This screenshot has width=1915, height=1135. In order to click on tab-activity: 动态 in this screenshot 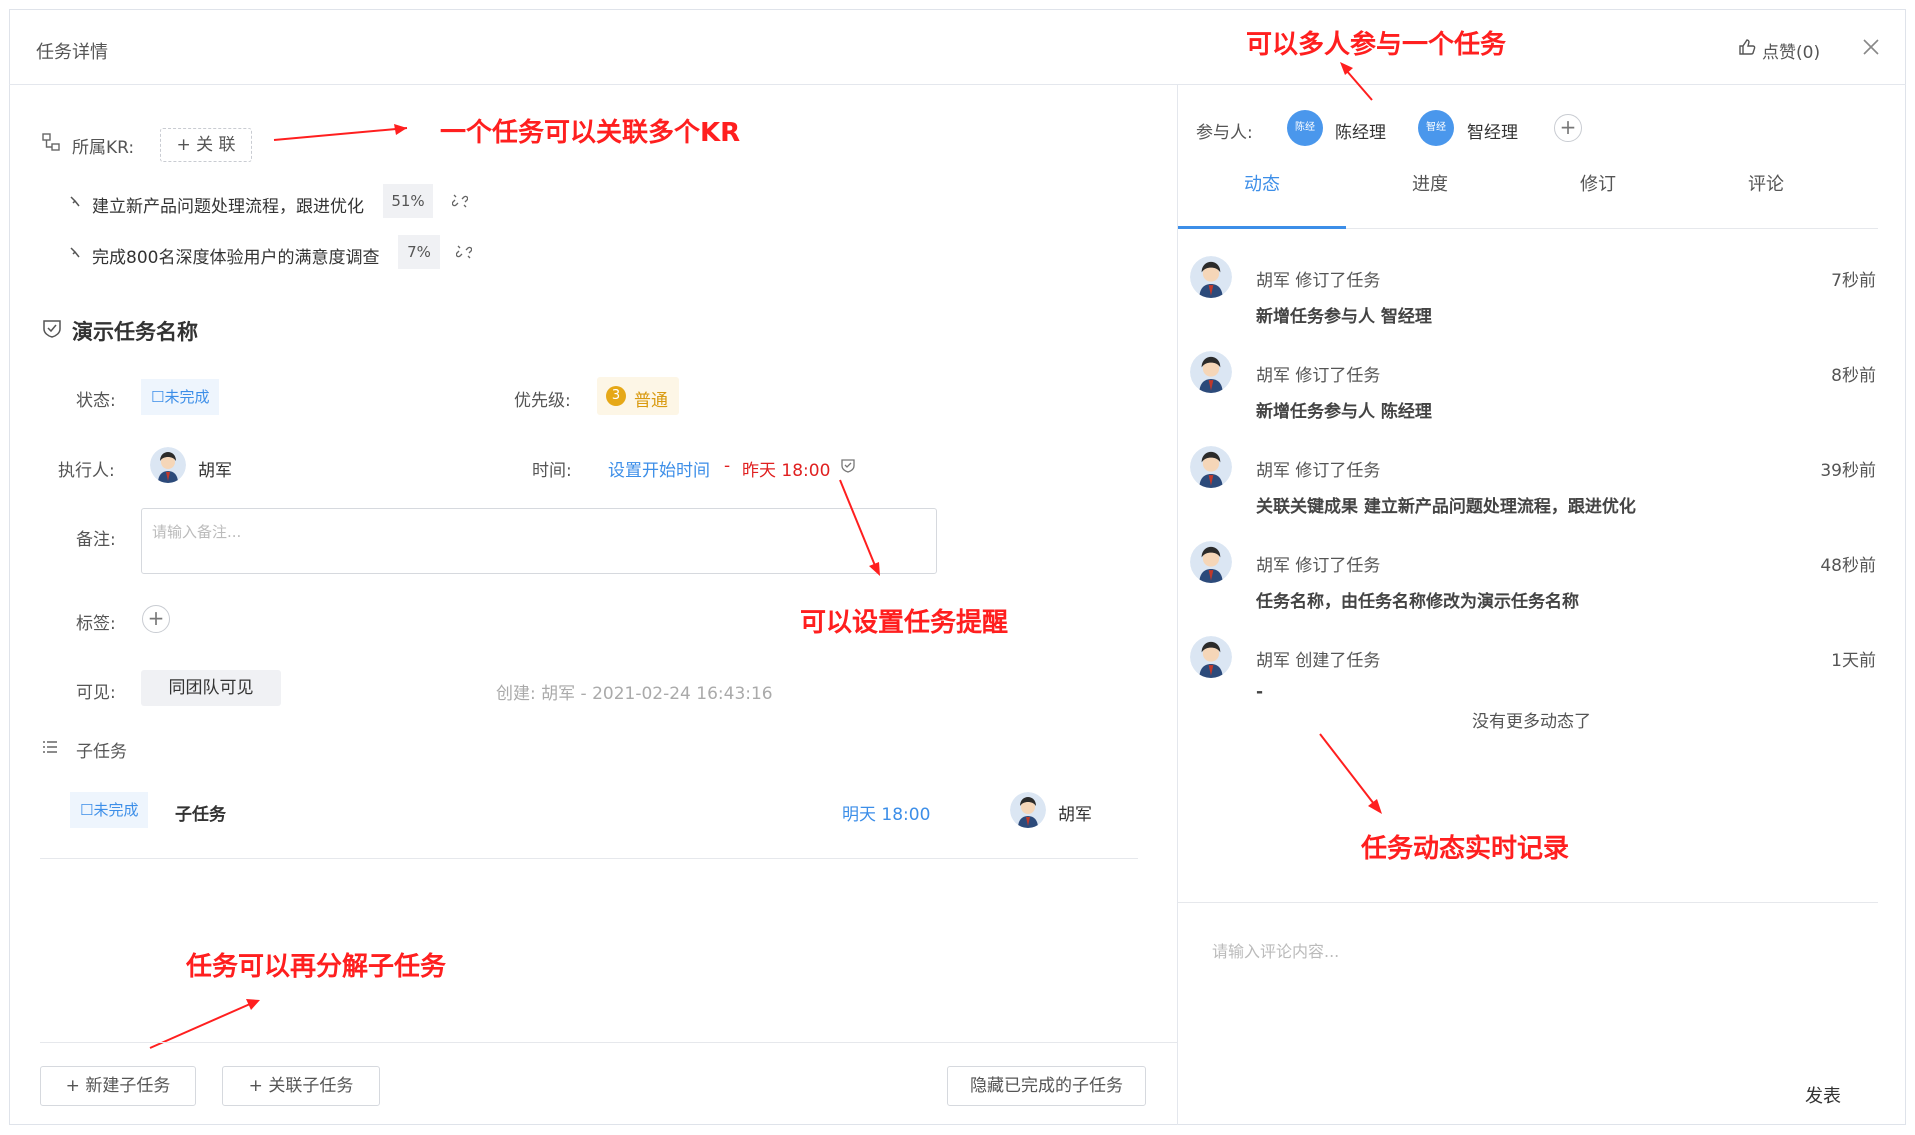, I will do `click(1262, 183)`.